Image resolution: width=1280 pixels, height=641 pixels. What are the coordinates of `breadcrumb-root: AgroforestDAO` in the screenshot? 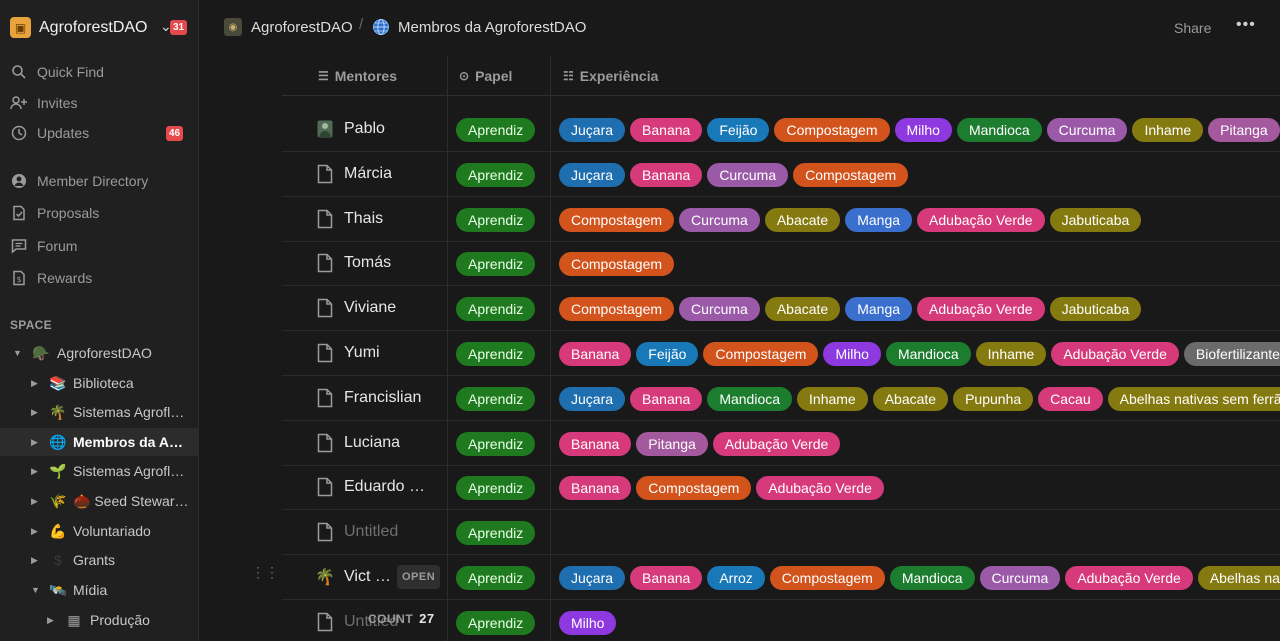 It's located at (302, 27).